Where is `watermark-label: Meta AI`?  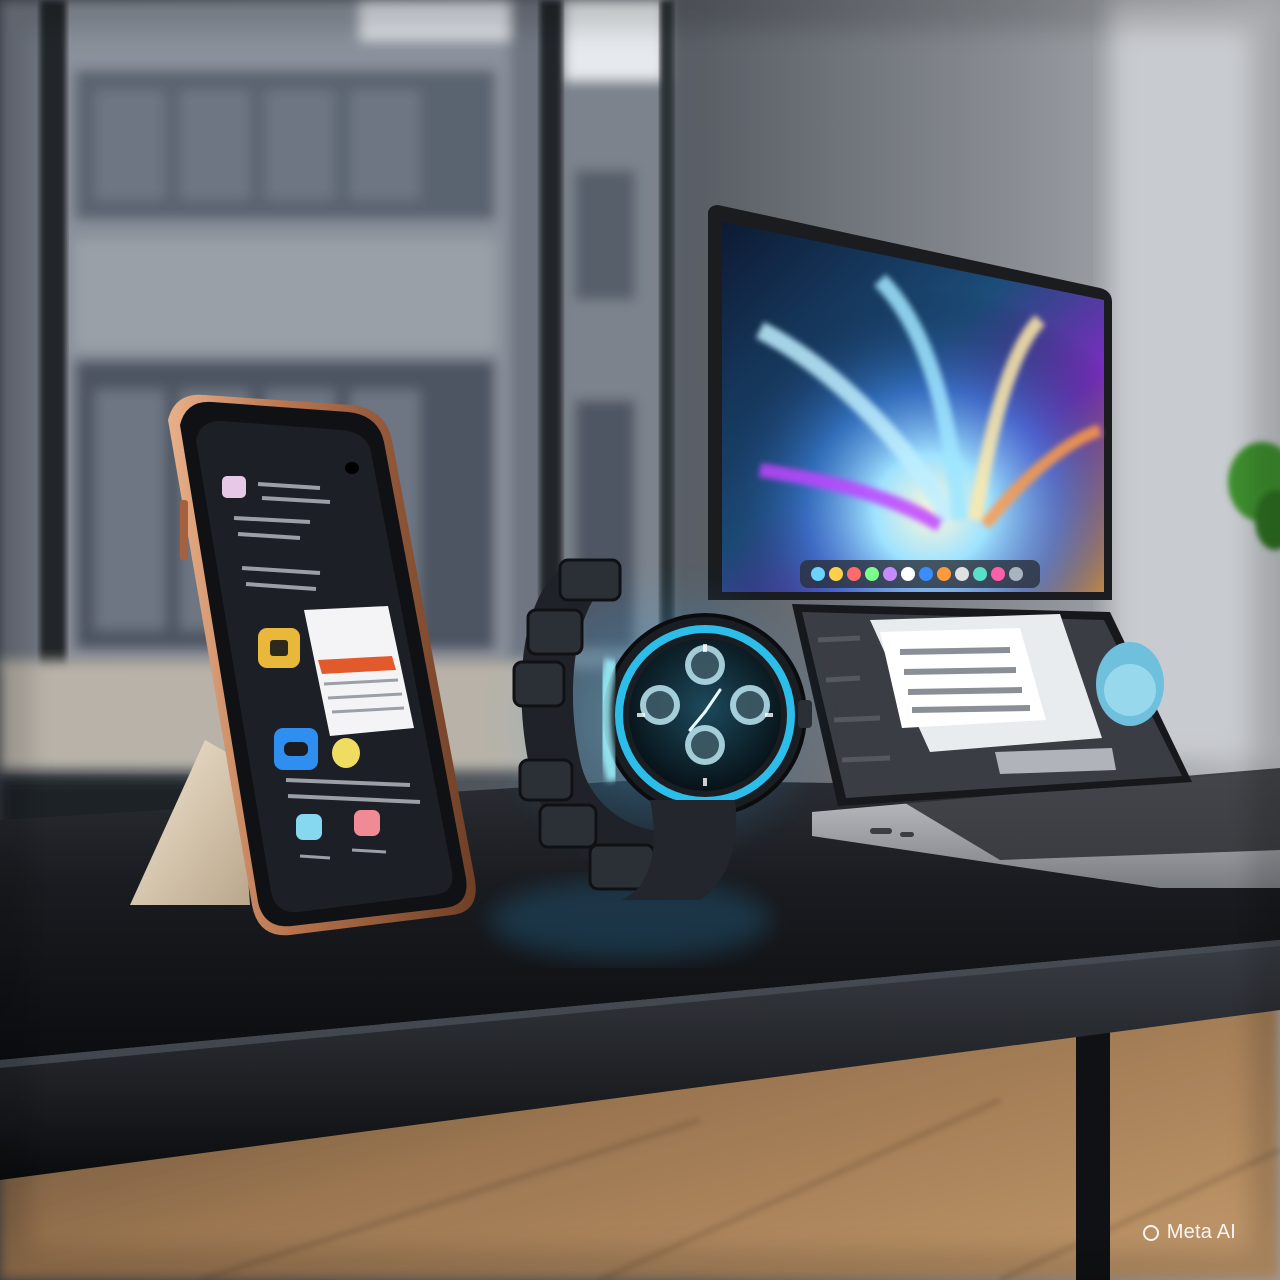 watermark-label: Meta AI is located at coordinates (1201, 1232).